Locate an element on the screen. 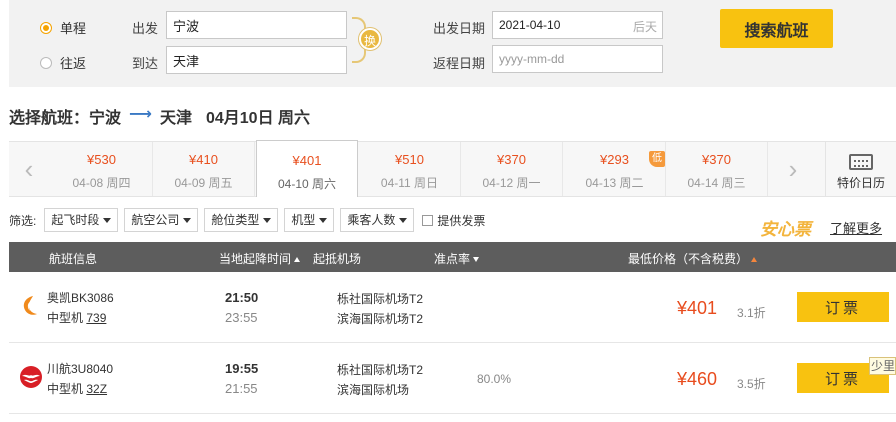 This screenshot has width=896, height=422. date-label: 04-10 周六 is located at coordinates (307, 184).